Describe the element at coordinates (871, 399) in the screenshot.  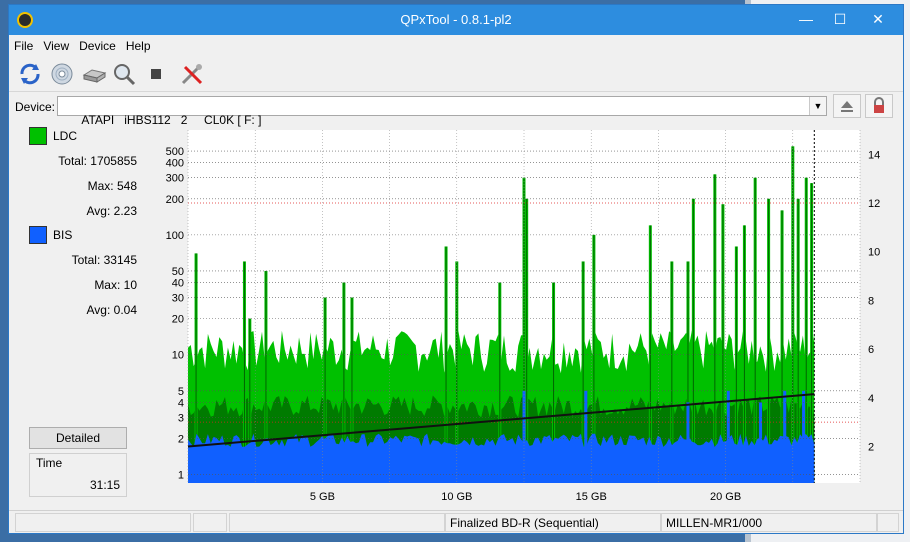
I see `y-right-tick-label: 4` at that location.